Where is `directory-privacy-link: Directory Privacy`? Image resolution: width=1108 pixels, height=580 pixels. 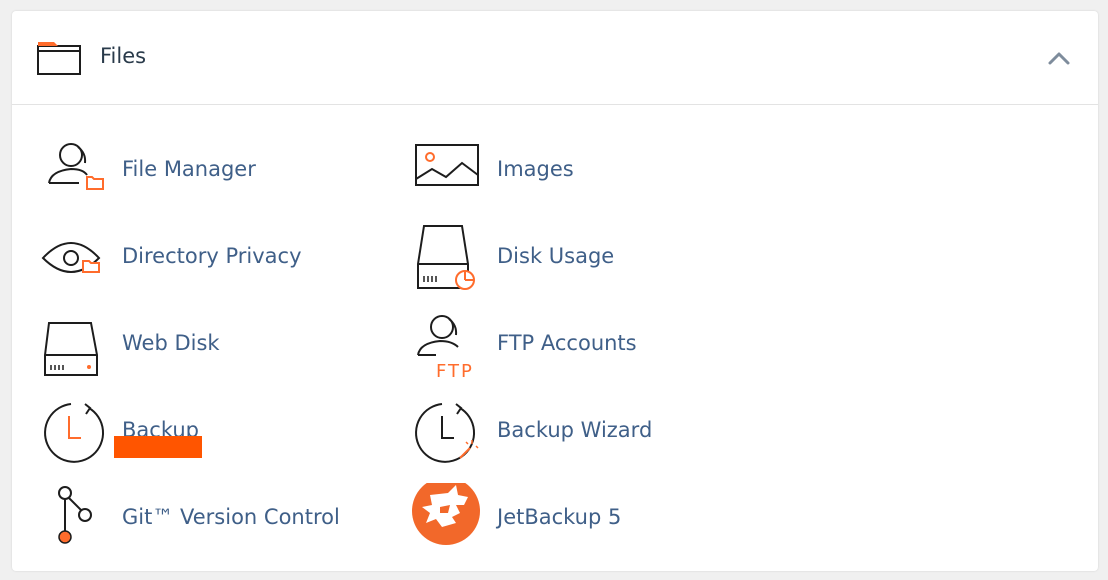
directory-privacy-link: Directory Privacy is located at coordinates (186, 257).